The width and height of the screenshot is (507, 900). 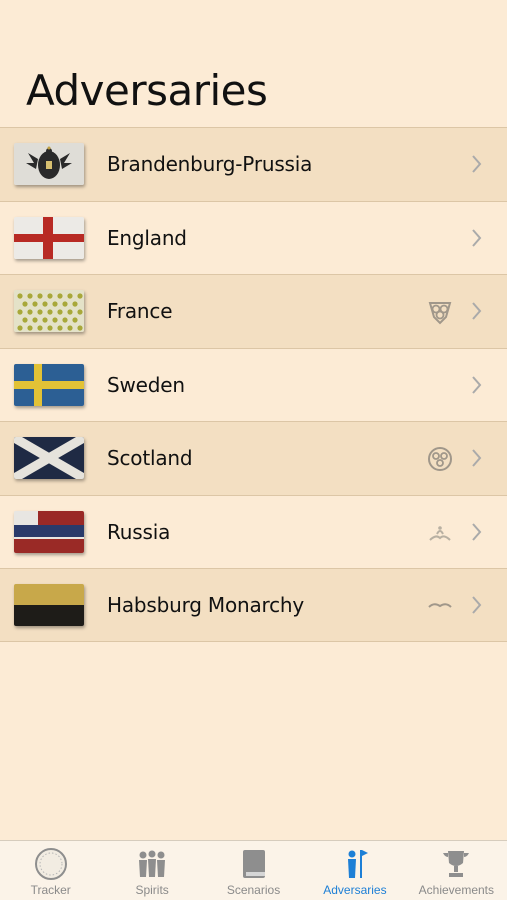 I want to click on adversary-name: Russia, so click(x=139, y=531).